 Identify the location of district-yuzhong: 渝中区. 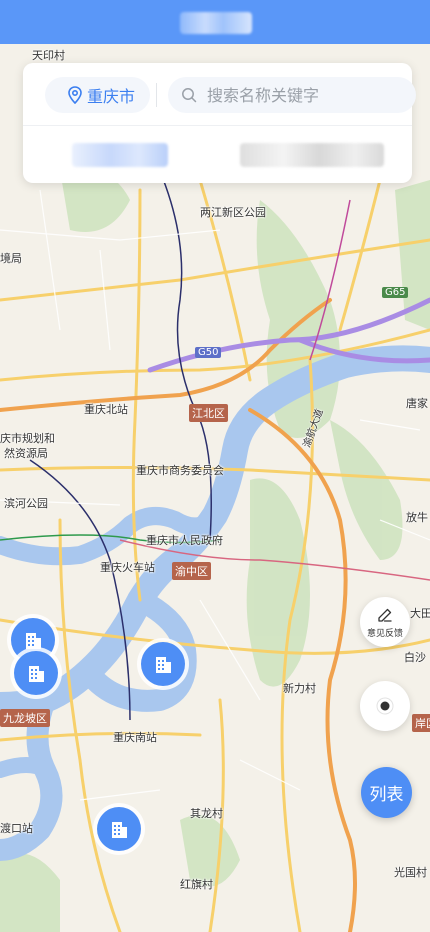
(191, 571).